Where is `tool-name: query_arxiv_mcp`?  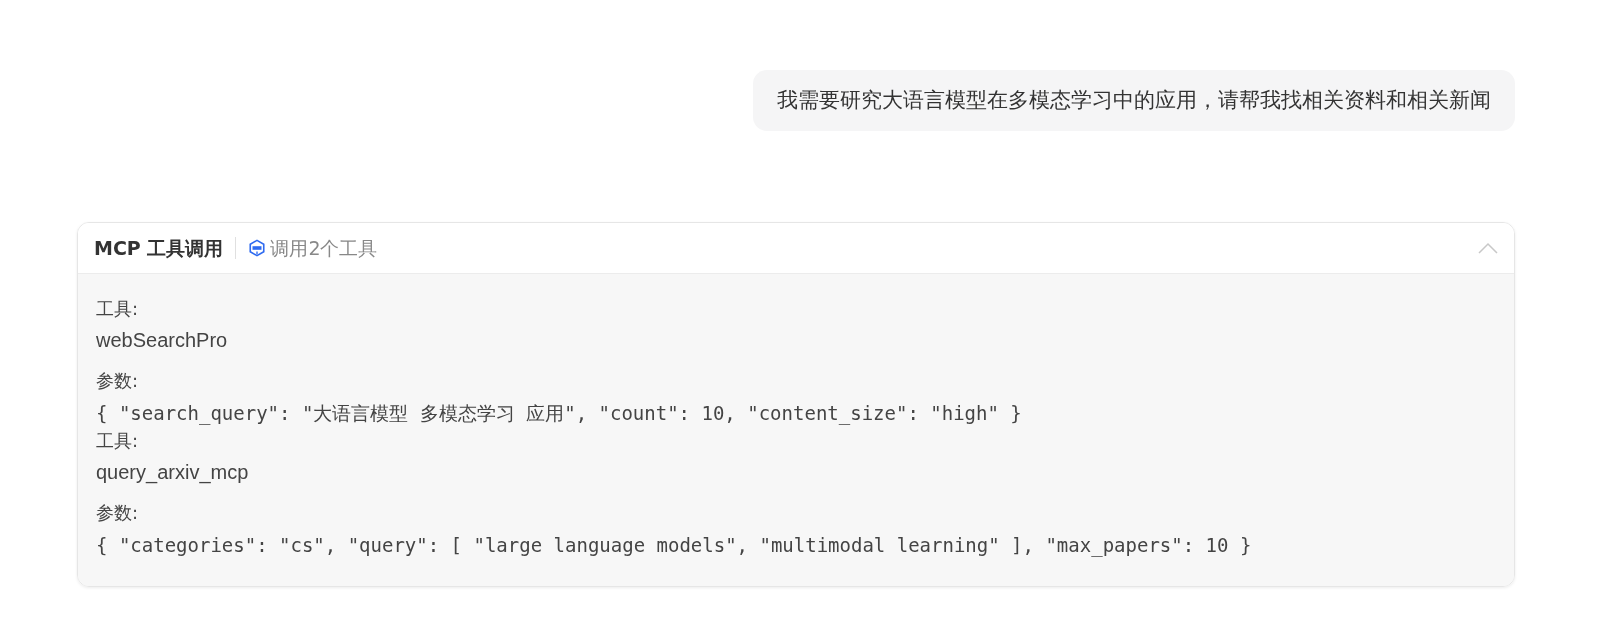 tool-name: query_arxiv_mcp is located at coordinates (172, 473).